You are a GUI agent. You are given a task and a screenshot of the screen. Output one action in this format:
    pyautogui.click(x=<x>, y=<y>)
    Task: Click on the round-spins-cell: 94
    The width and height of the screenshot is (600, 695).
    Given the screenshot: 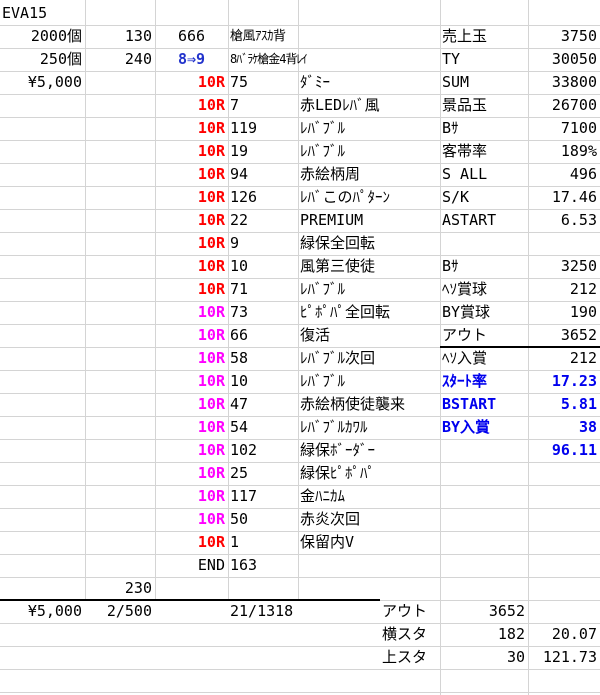 What is the action you would take?
    pyautogui.click(x=263, y=174)
    